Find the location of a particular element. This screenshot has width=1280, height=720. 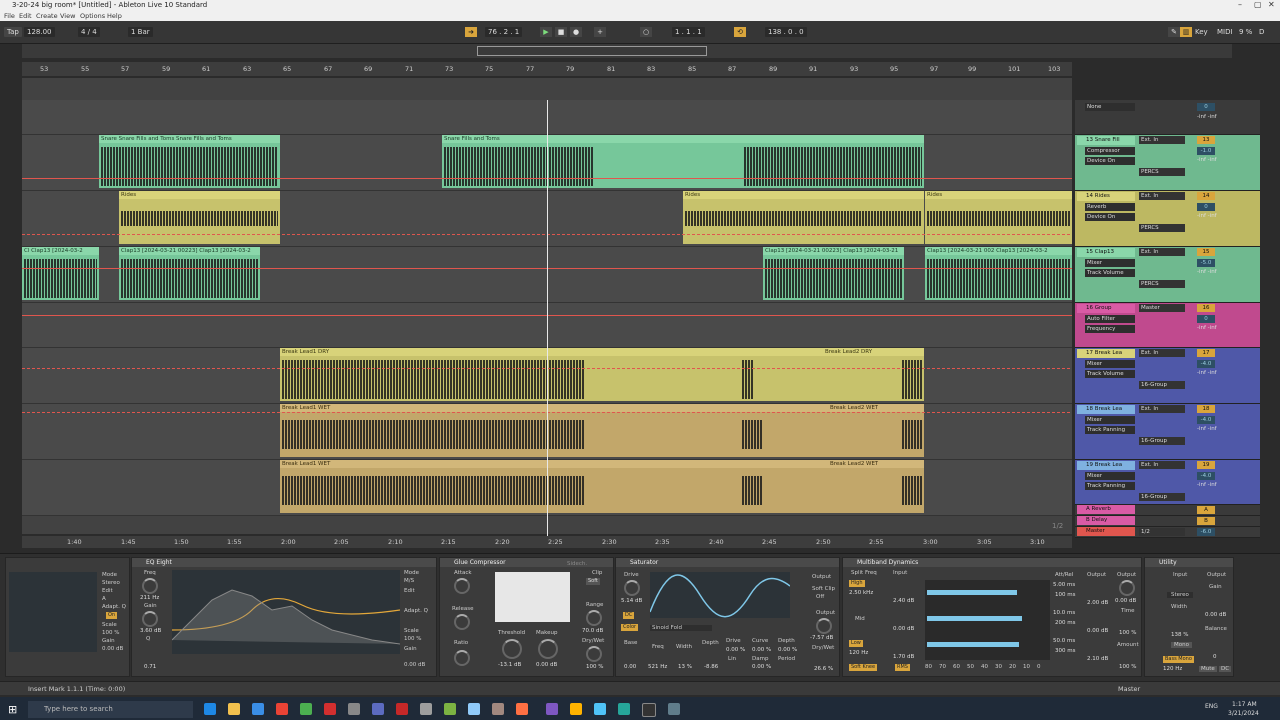

high-output: 2.00 dB is located at coordinates (1097, 603).